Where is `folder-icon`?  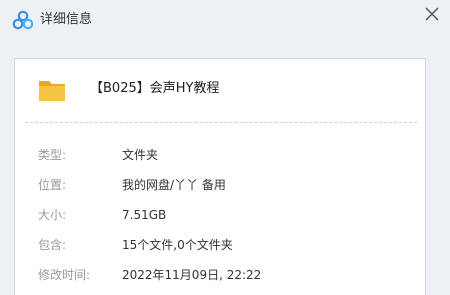 folder-icon is located at coordinates (52, 91).